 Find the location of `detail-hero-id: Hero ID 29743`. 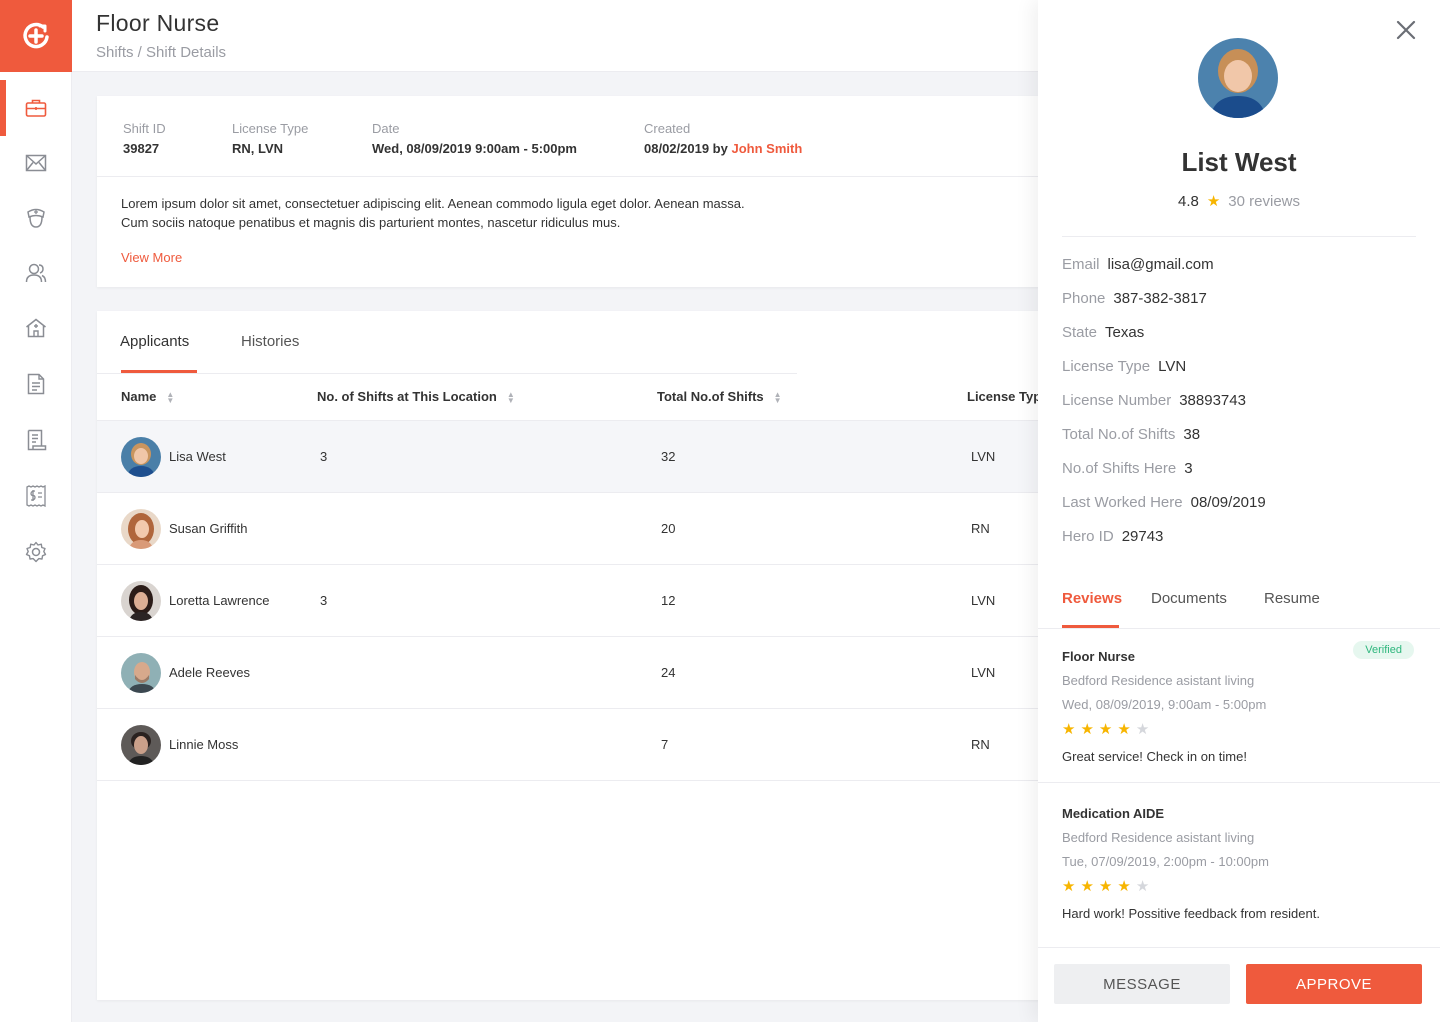

detail-hero-id: Hero ID 29743 is located at coordinates (1112, 536).